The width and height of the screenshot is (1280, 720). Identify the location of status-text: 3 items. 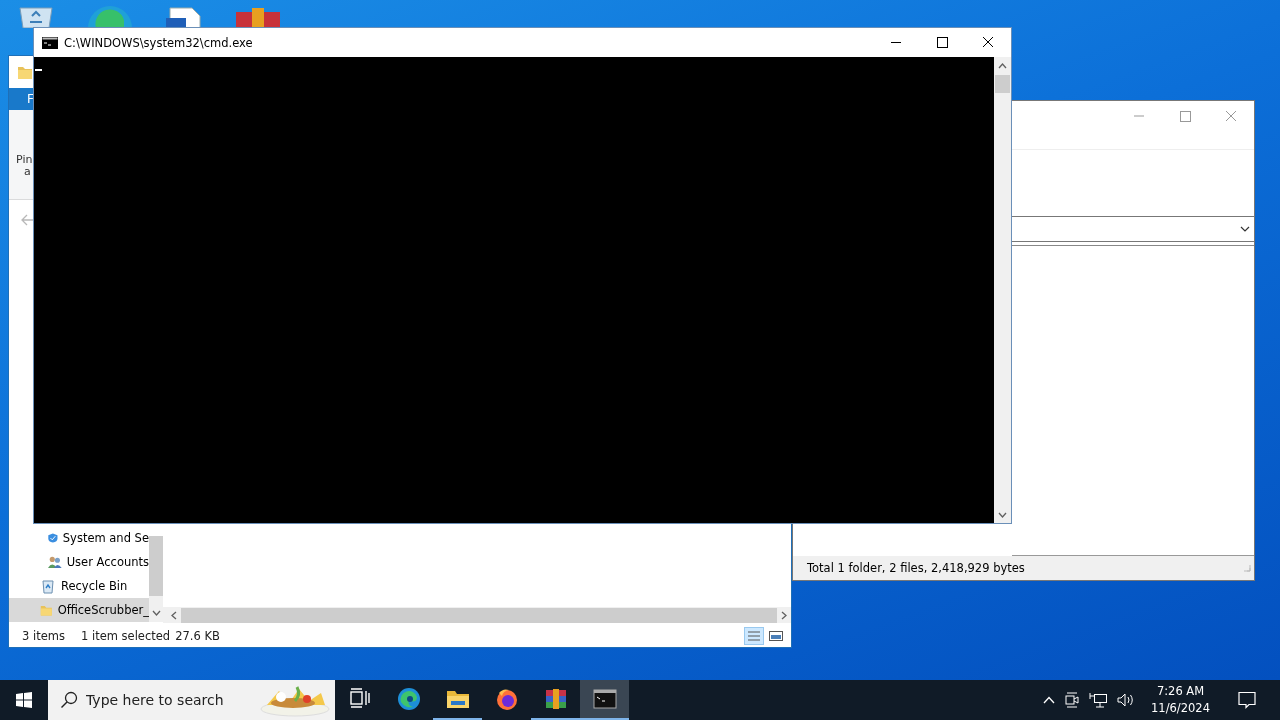
(44, 636).